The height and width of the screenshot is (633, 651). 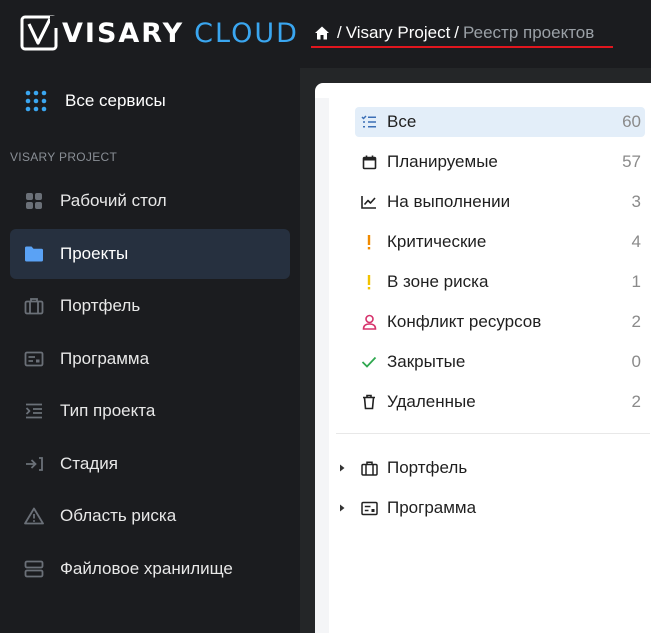 What do you see at coordinates (369, 122) in the screenshot?
I see `checklist-icon` at bounding box center [369, 122].